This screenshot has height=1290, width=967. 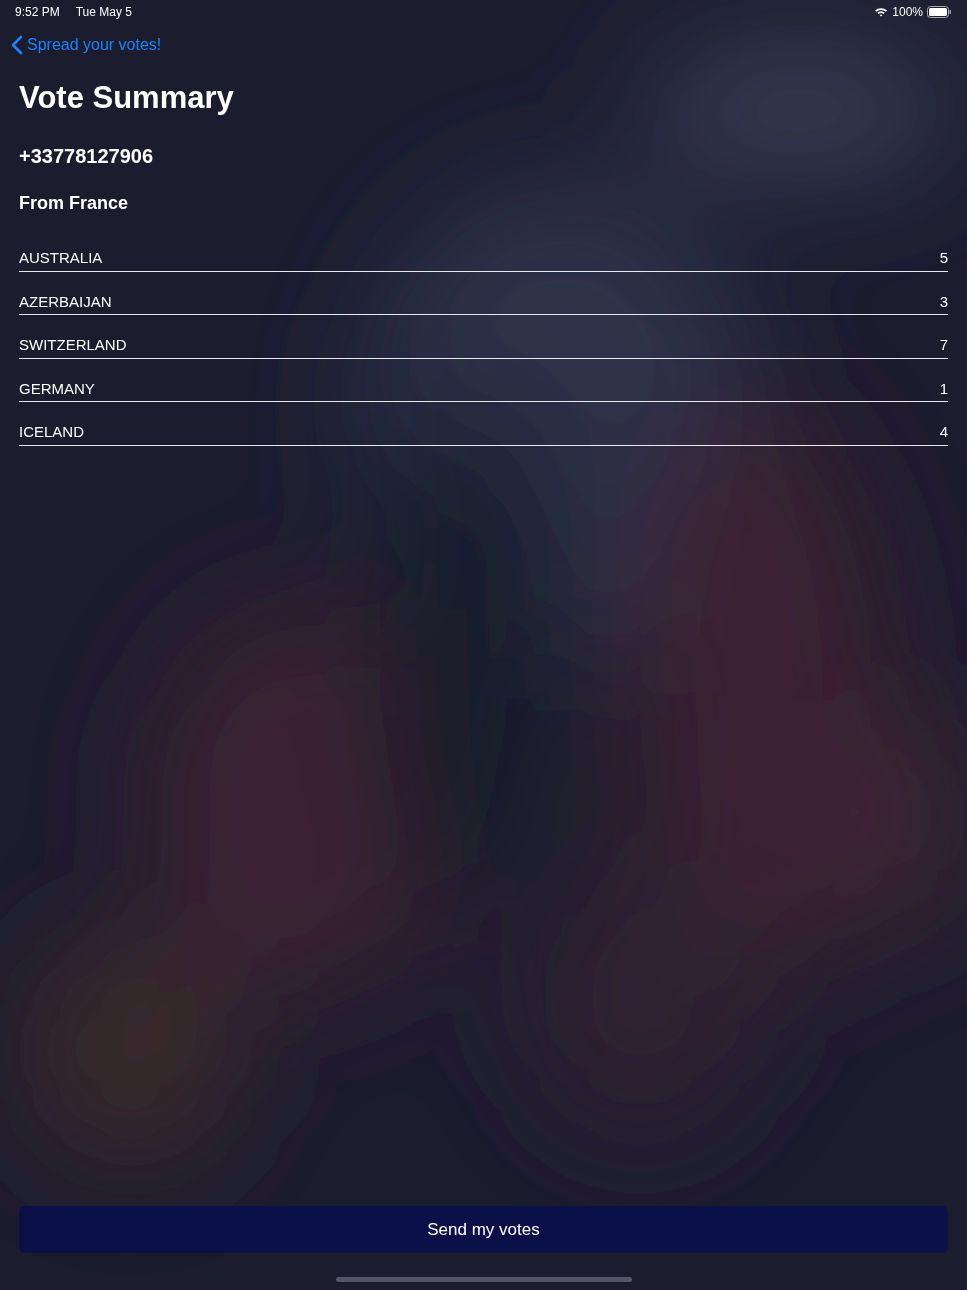 I want to click on battery-icon, so click(x=939, y=12).